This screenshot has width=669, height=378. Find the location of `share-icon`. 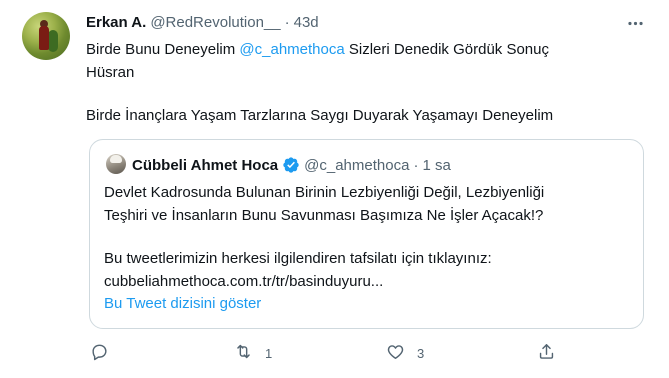

share-icon is located at coordinates (546, 353).